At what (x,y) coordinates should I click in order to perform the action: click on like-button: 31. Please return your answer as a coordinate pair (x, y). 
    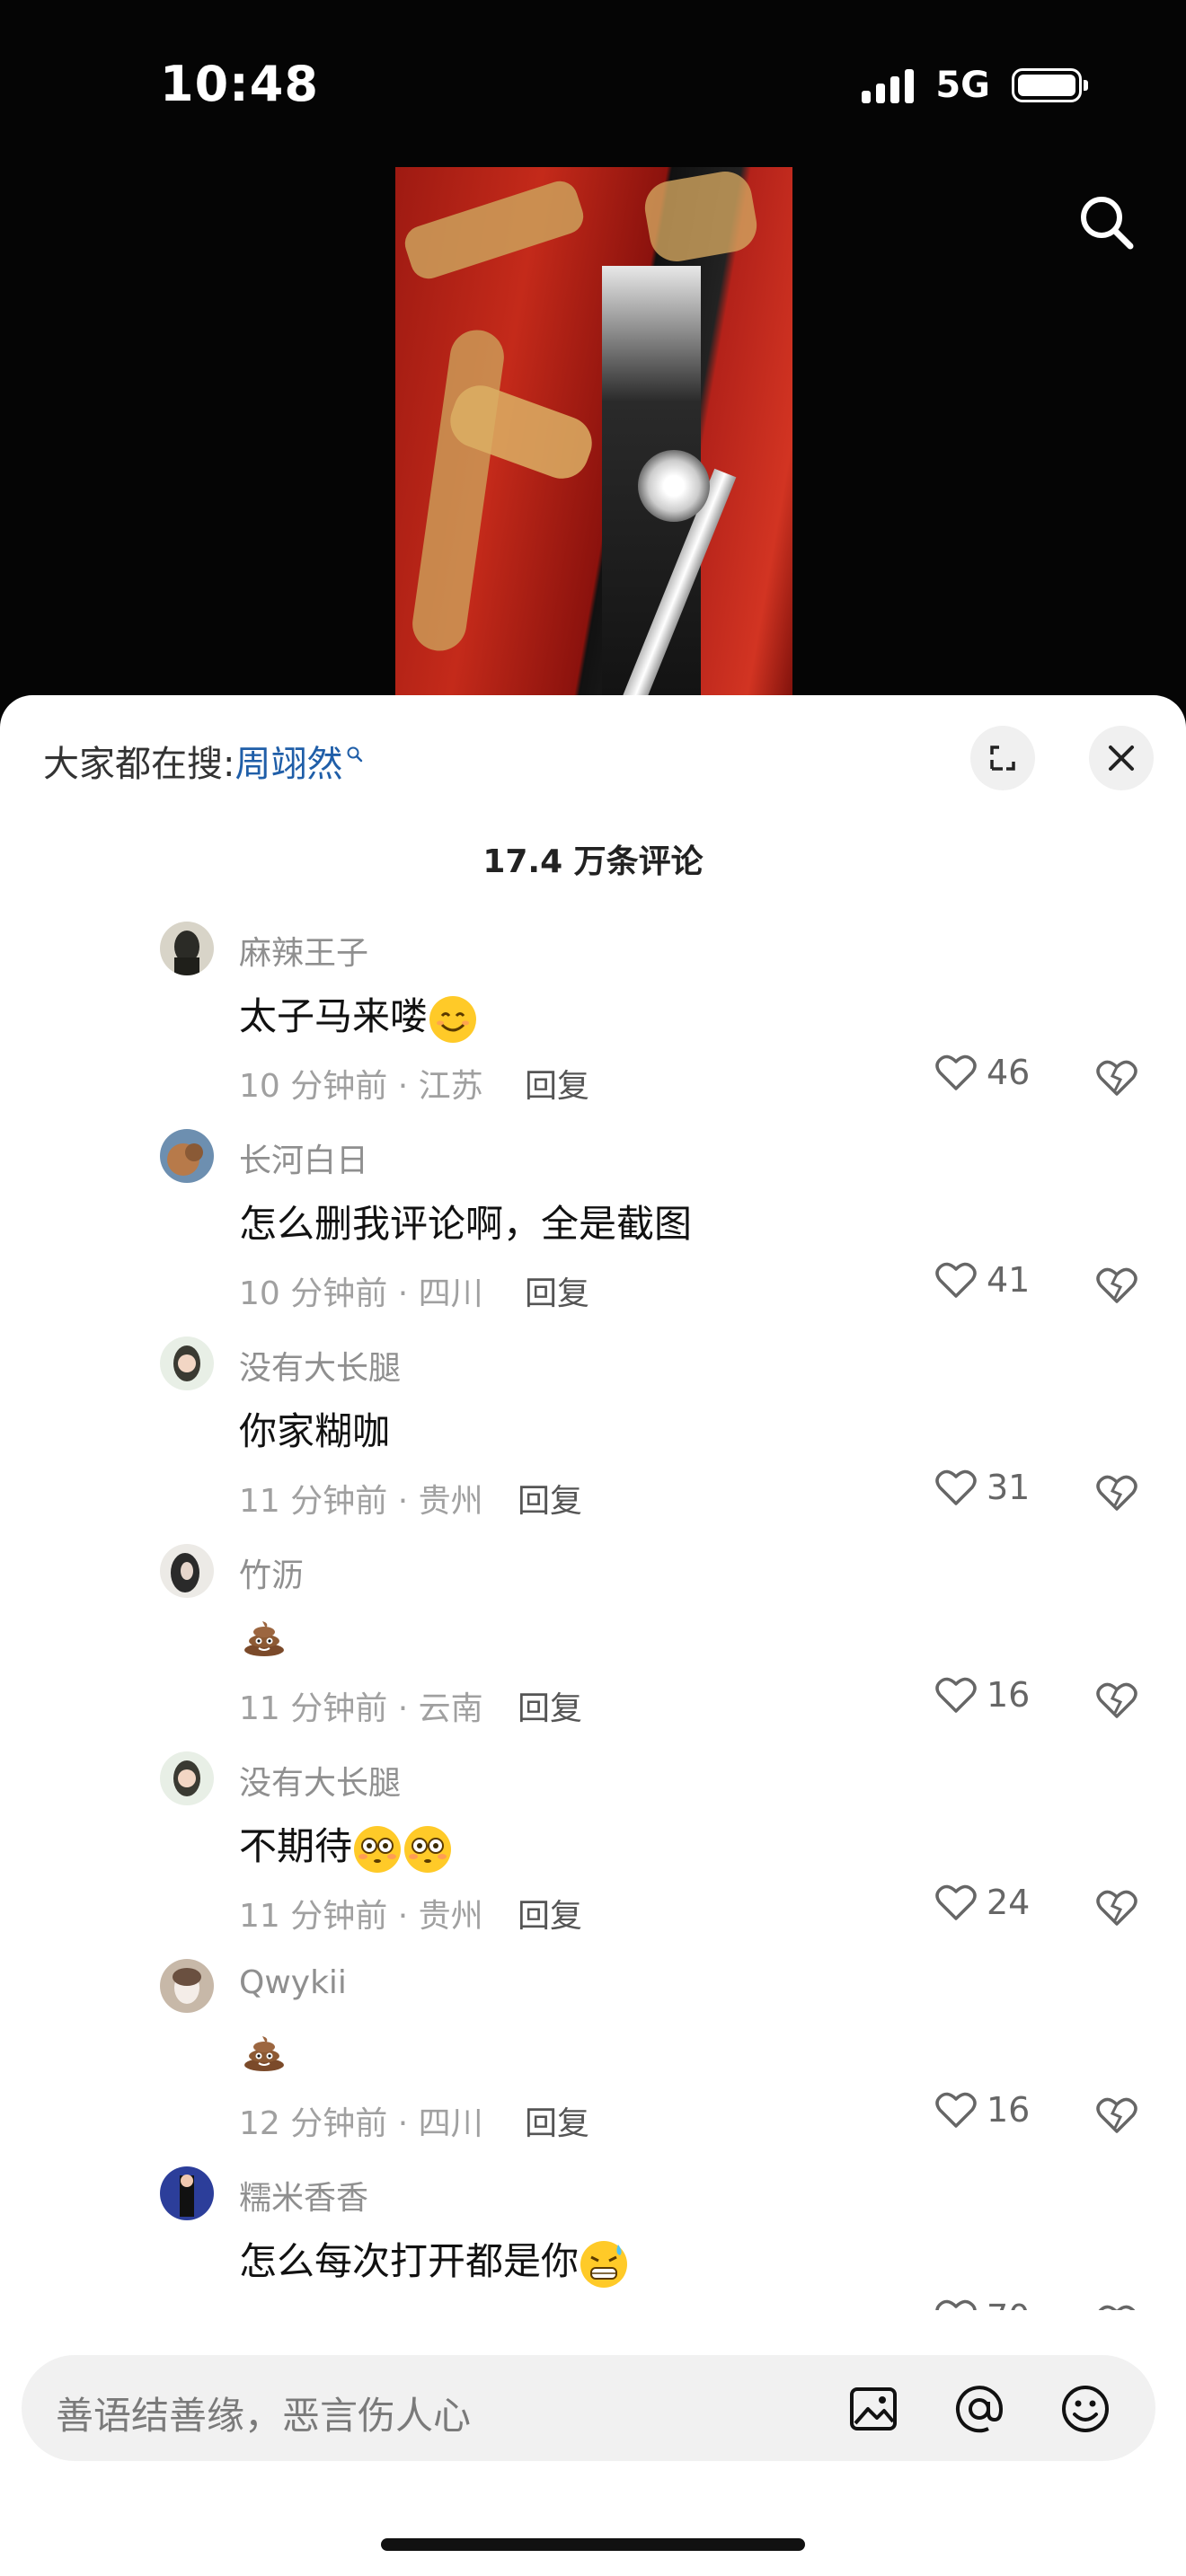
    Looking at the image, I should click on (982, 1487).